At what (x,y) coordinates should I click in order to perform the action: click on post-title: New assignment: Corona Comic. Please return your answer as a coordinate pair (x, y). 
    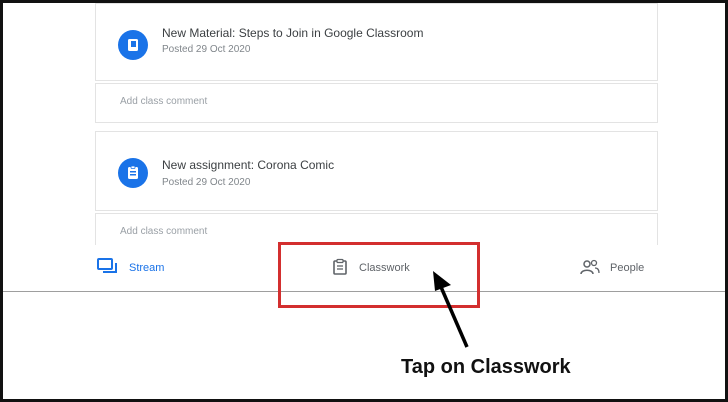
    Looking at the image, I should click on (248, 165).